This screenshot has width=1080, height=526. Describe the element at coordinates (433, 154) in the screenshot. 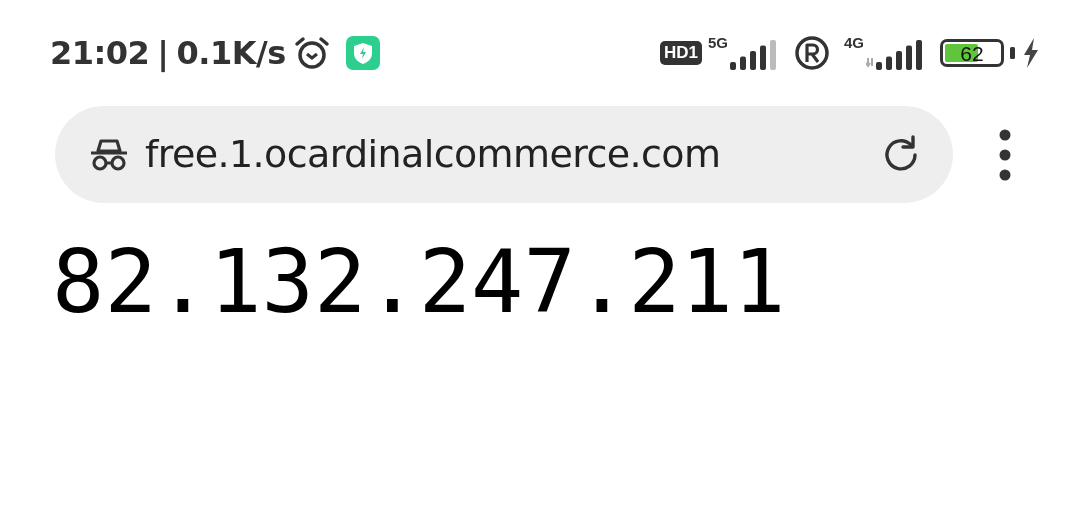

I see `url-text: free.1.ocardinalcommerce.com` at that location.